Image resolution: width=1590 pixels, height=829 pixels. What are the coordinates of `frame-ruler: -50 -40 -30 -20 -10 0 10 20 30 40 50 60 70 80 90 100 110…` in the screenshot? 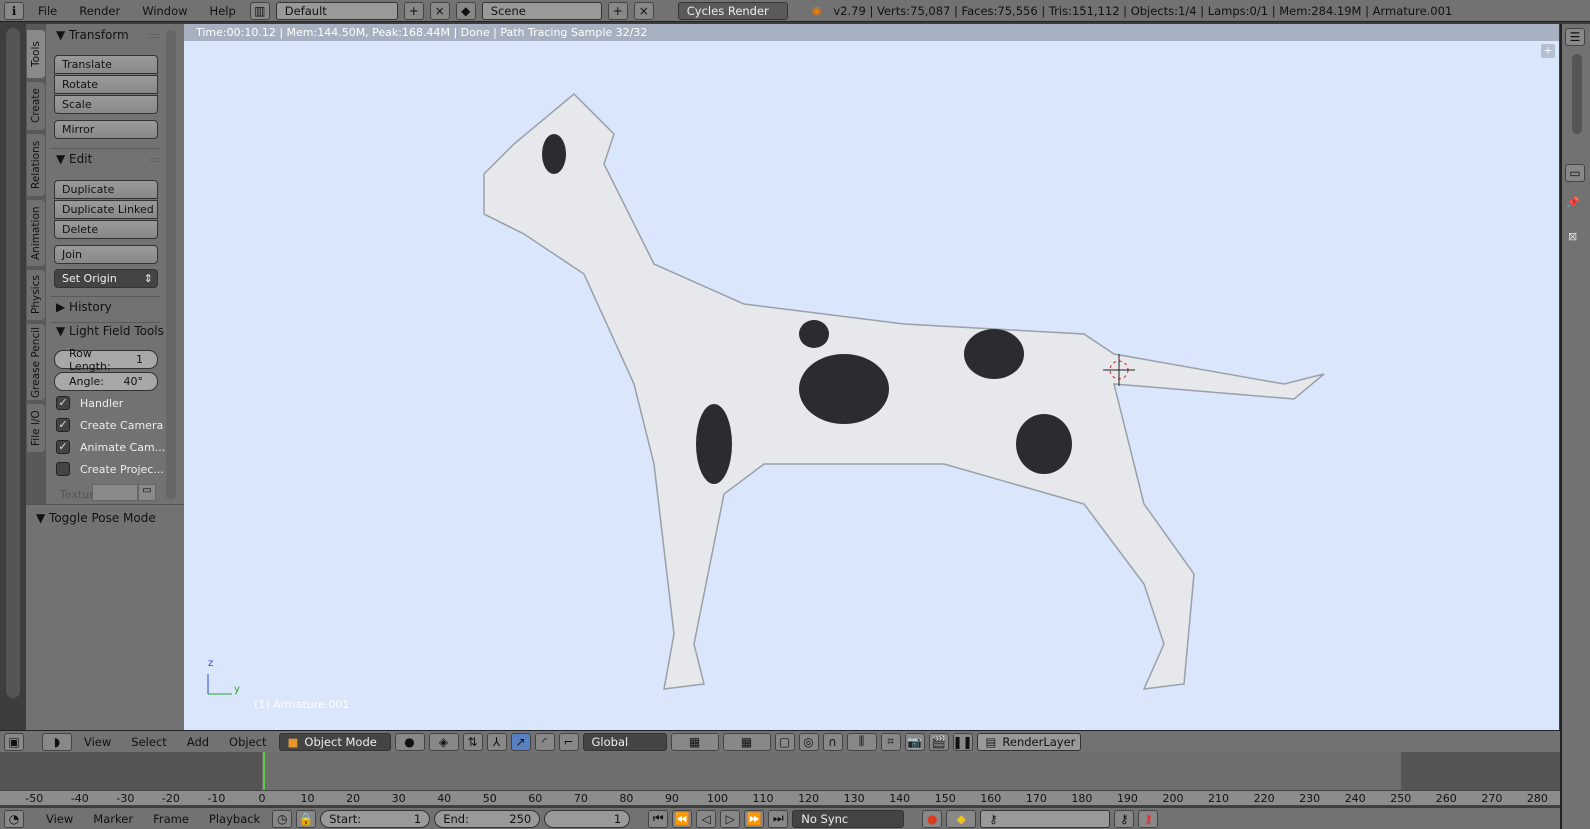 It's located at (780, 798).